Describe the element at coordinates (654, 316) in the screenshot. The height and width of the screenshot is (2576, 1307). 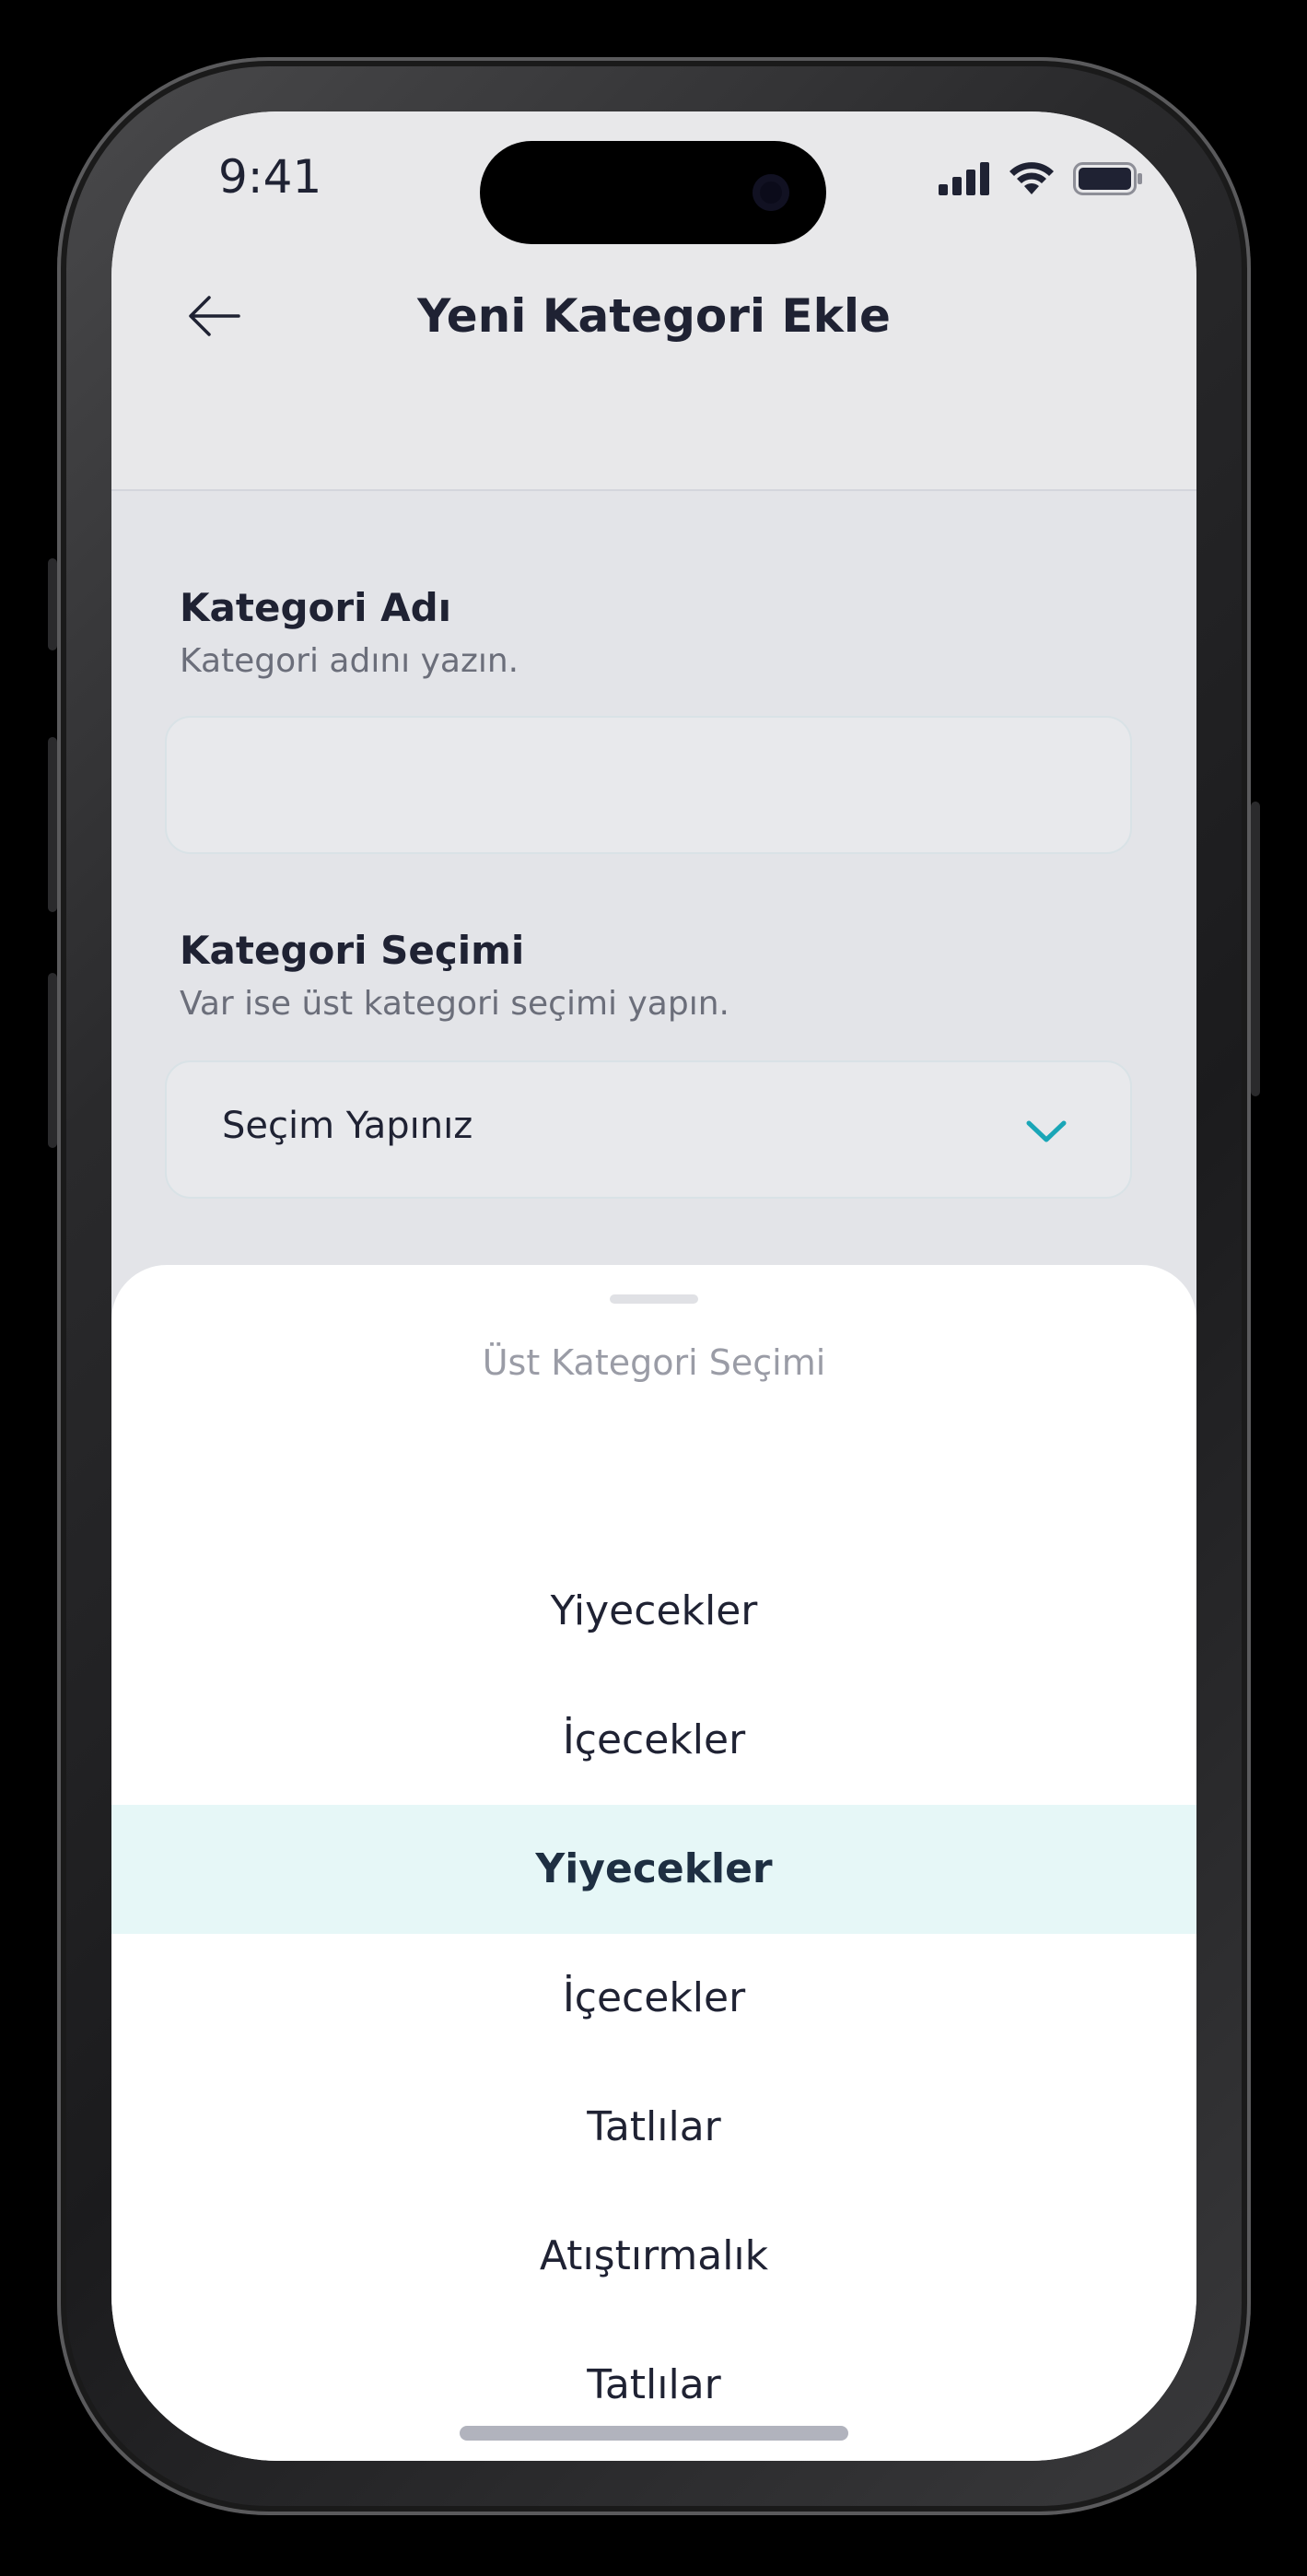
I see `page-title: Yeni Kategori Ekle` at that location.